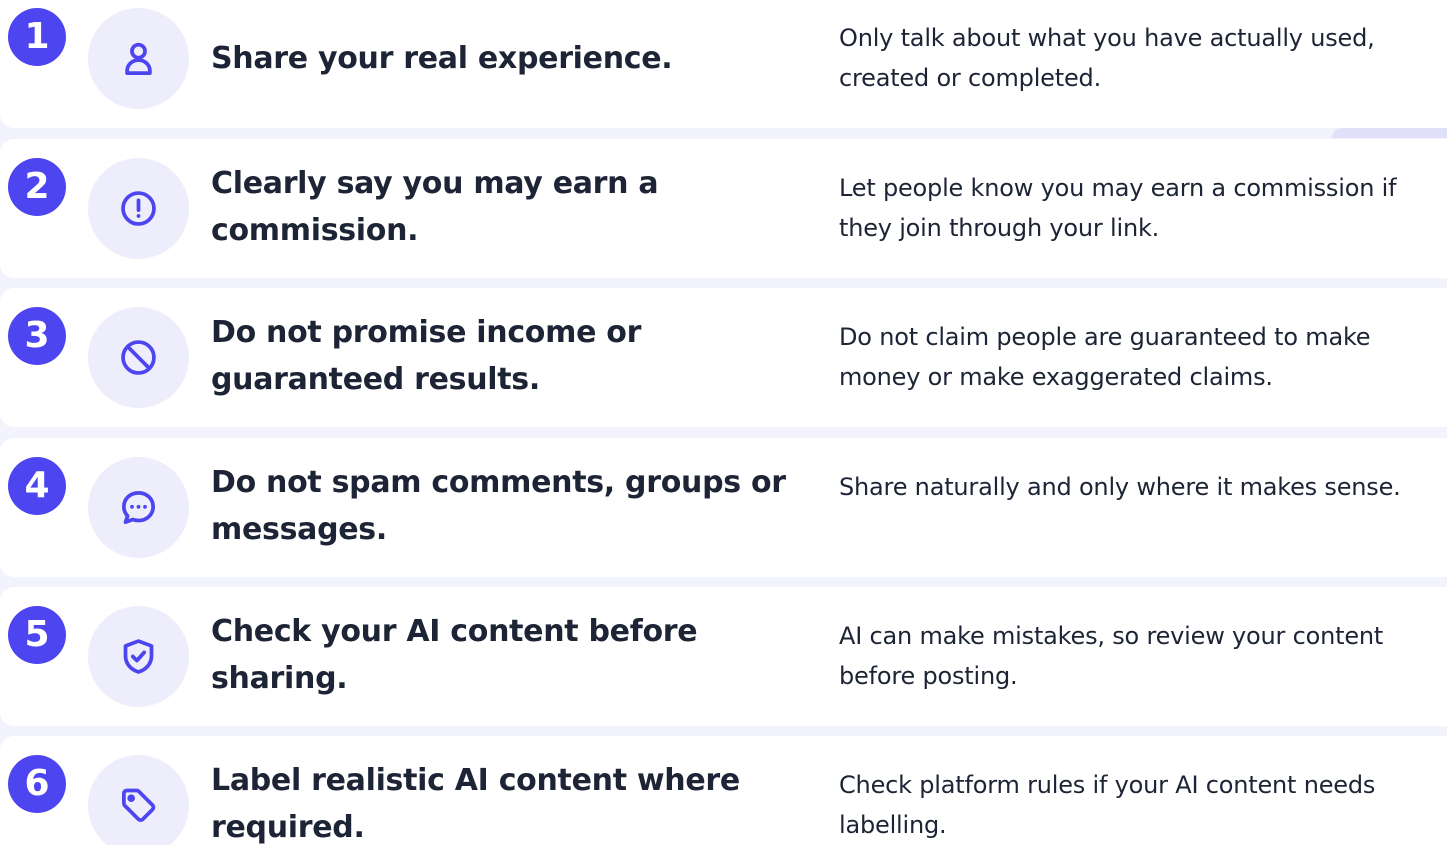  What do you see at coordinates (454, 655) in the screenshot?
I see `rule-title: Check your AI content before sharing.` at bounding box center [454, 655].